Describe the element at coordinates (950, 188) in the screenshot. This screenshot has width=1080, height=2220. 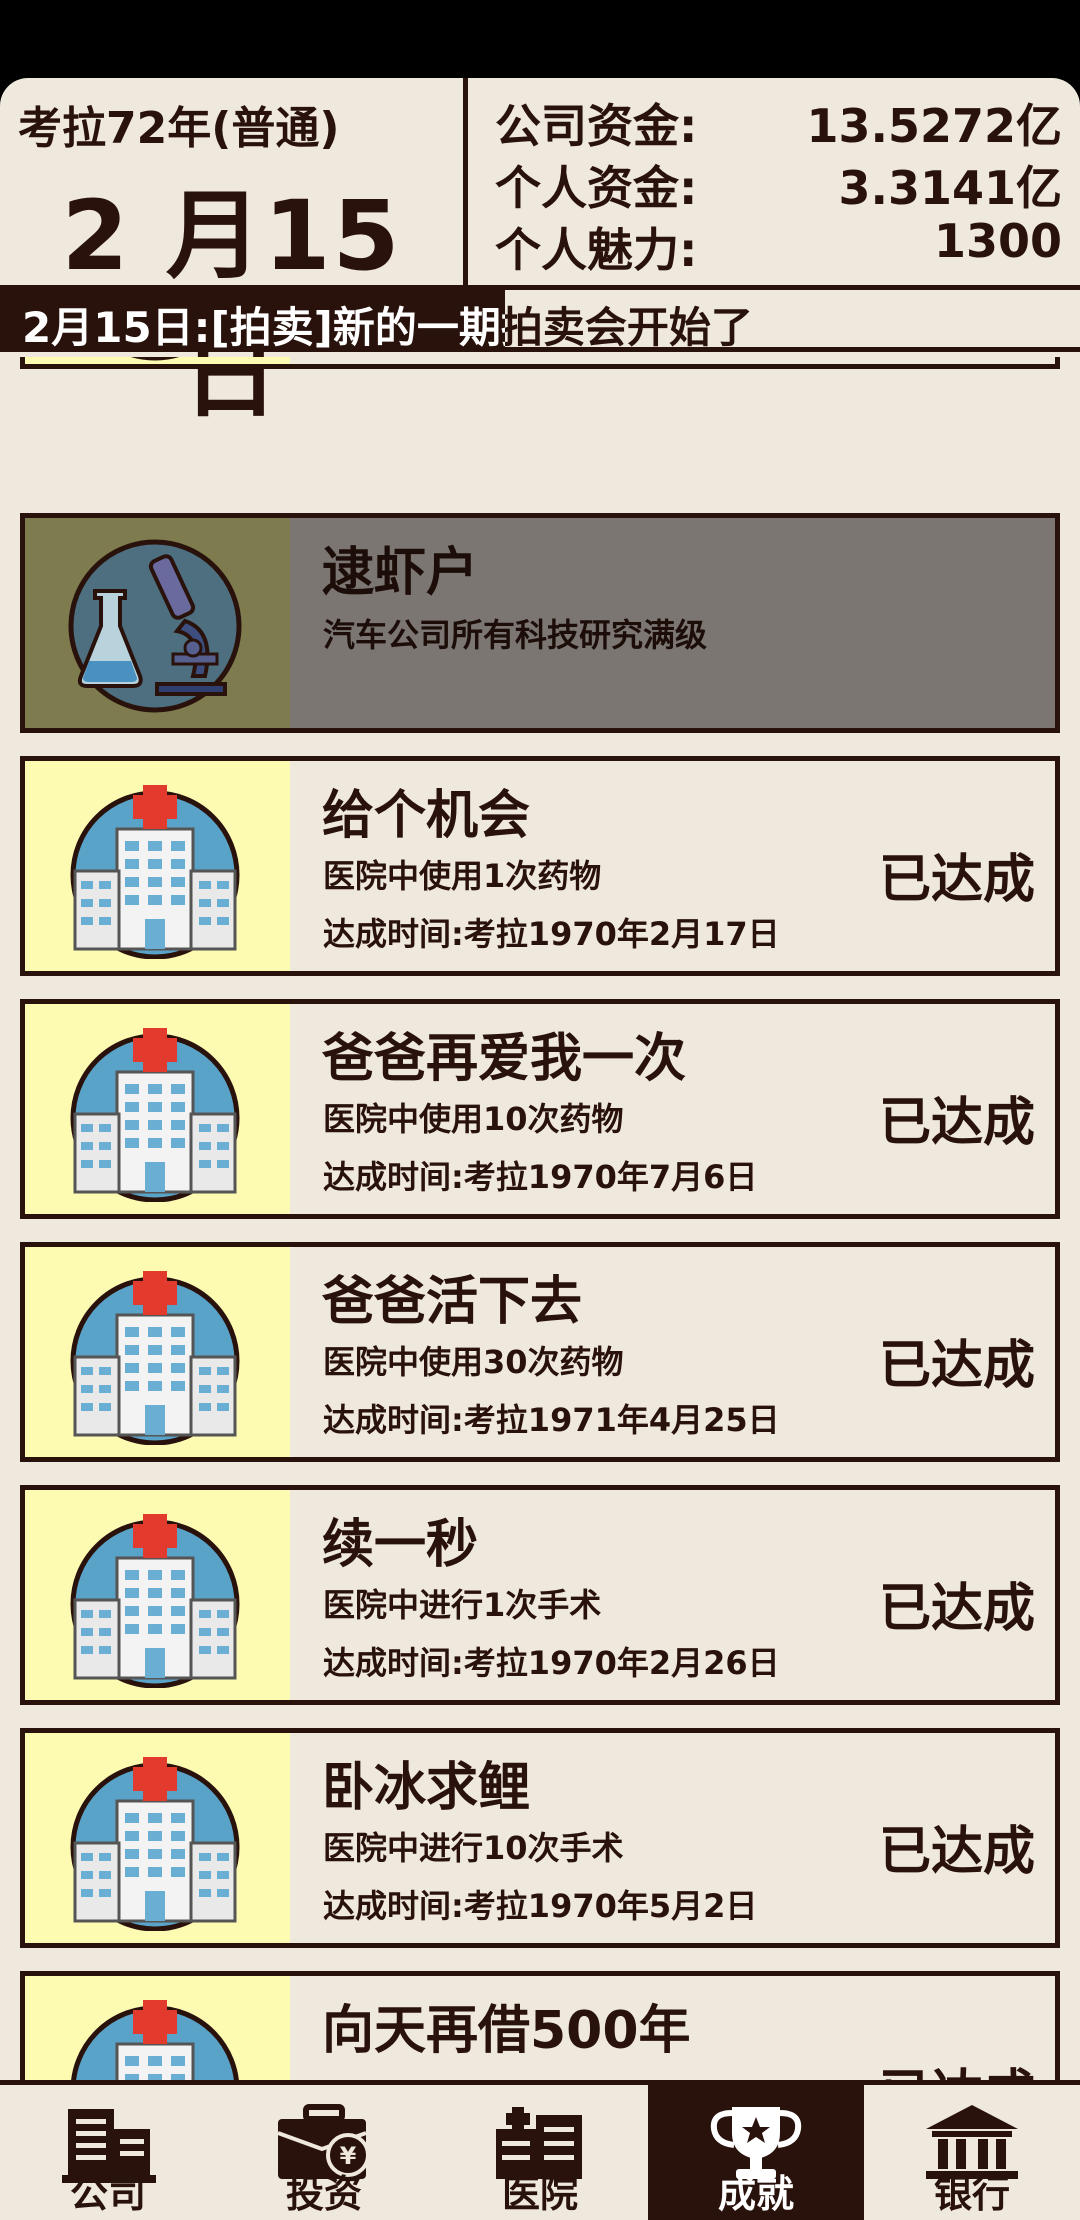
I see `personal-funds-value: 3.3141亿` at that location.